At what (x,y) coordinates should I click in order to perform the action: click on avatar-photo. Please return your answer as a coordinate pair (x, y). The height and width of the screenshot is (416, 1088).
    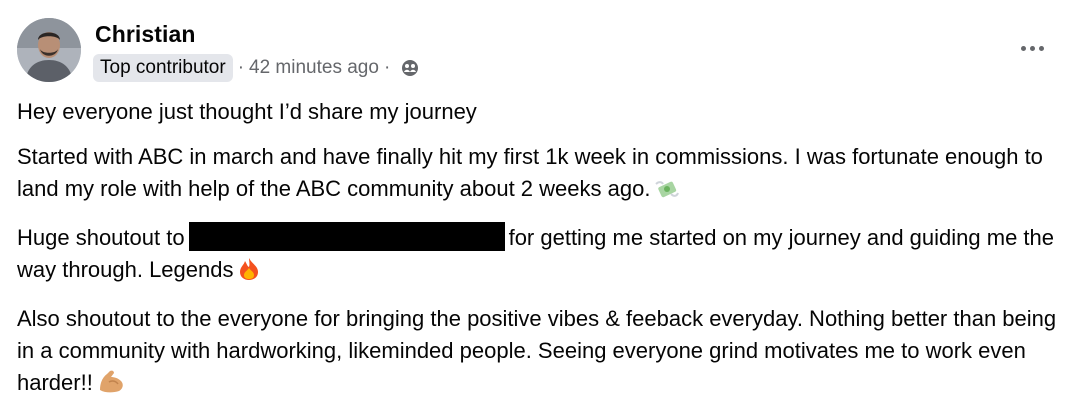
    Looking at the image, I should click on (49, 50).